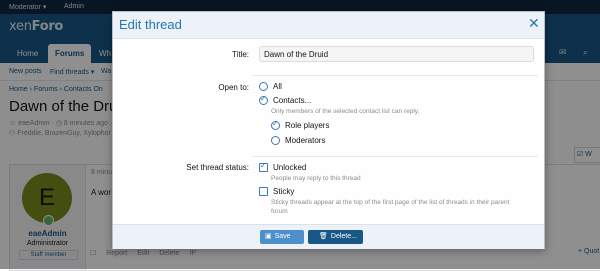  What do you see at coordinates (240, 54) in the screenshot?
I see `title-label: Title:` at bounding box center [240, 54].